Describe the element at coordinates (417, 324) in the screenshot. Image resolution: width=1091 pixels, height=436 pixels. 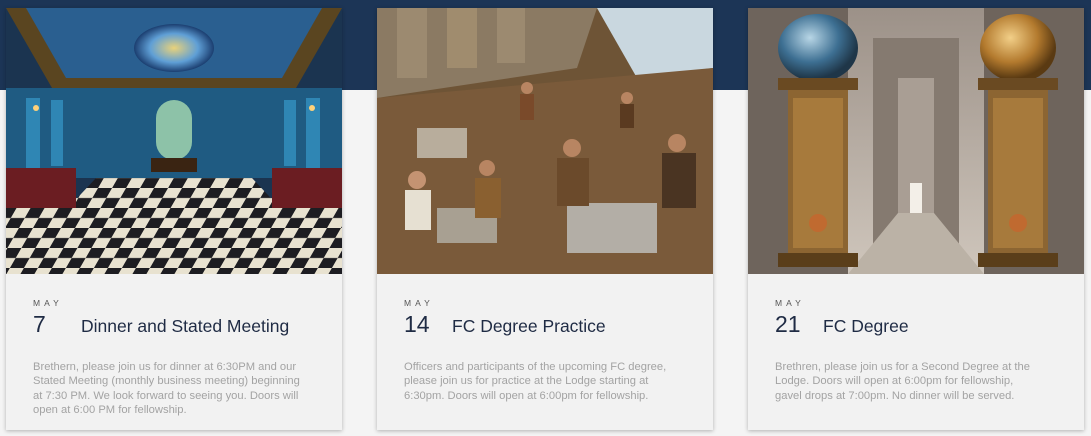
I see `event-day: 14` at that location.